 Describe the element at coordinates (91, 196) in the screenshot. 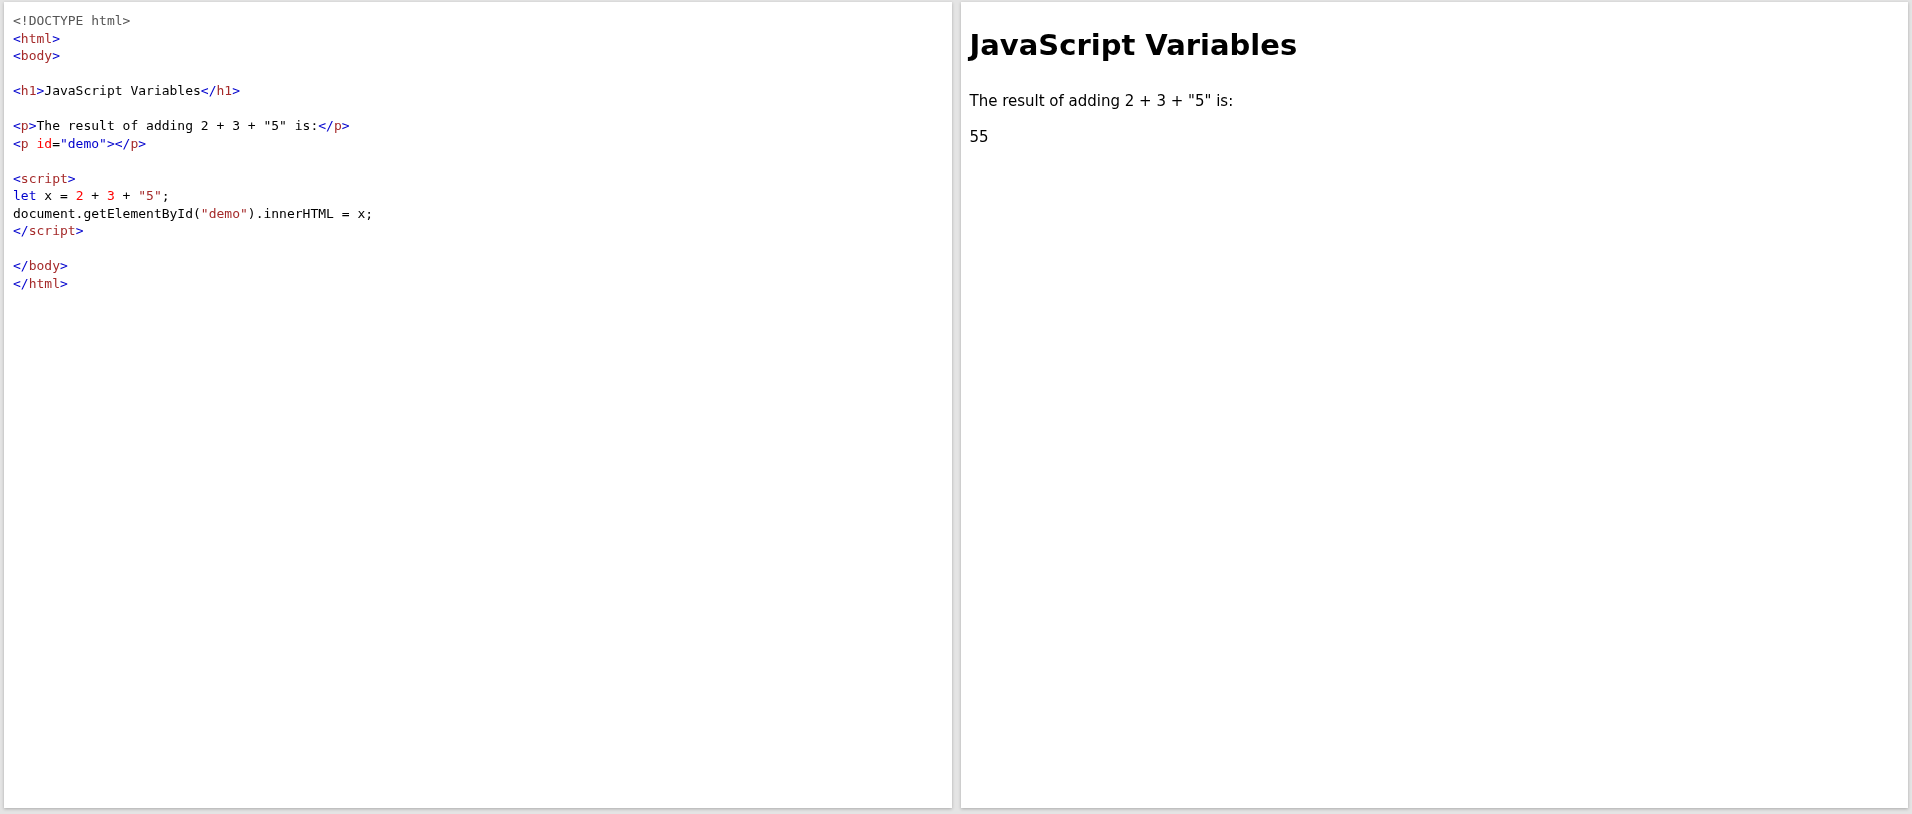

I see `code-line: let x = 2 + 3 + "5";` at that location.